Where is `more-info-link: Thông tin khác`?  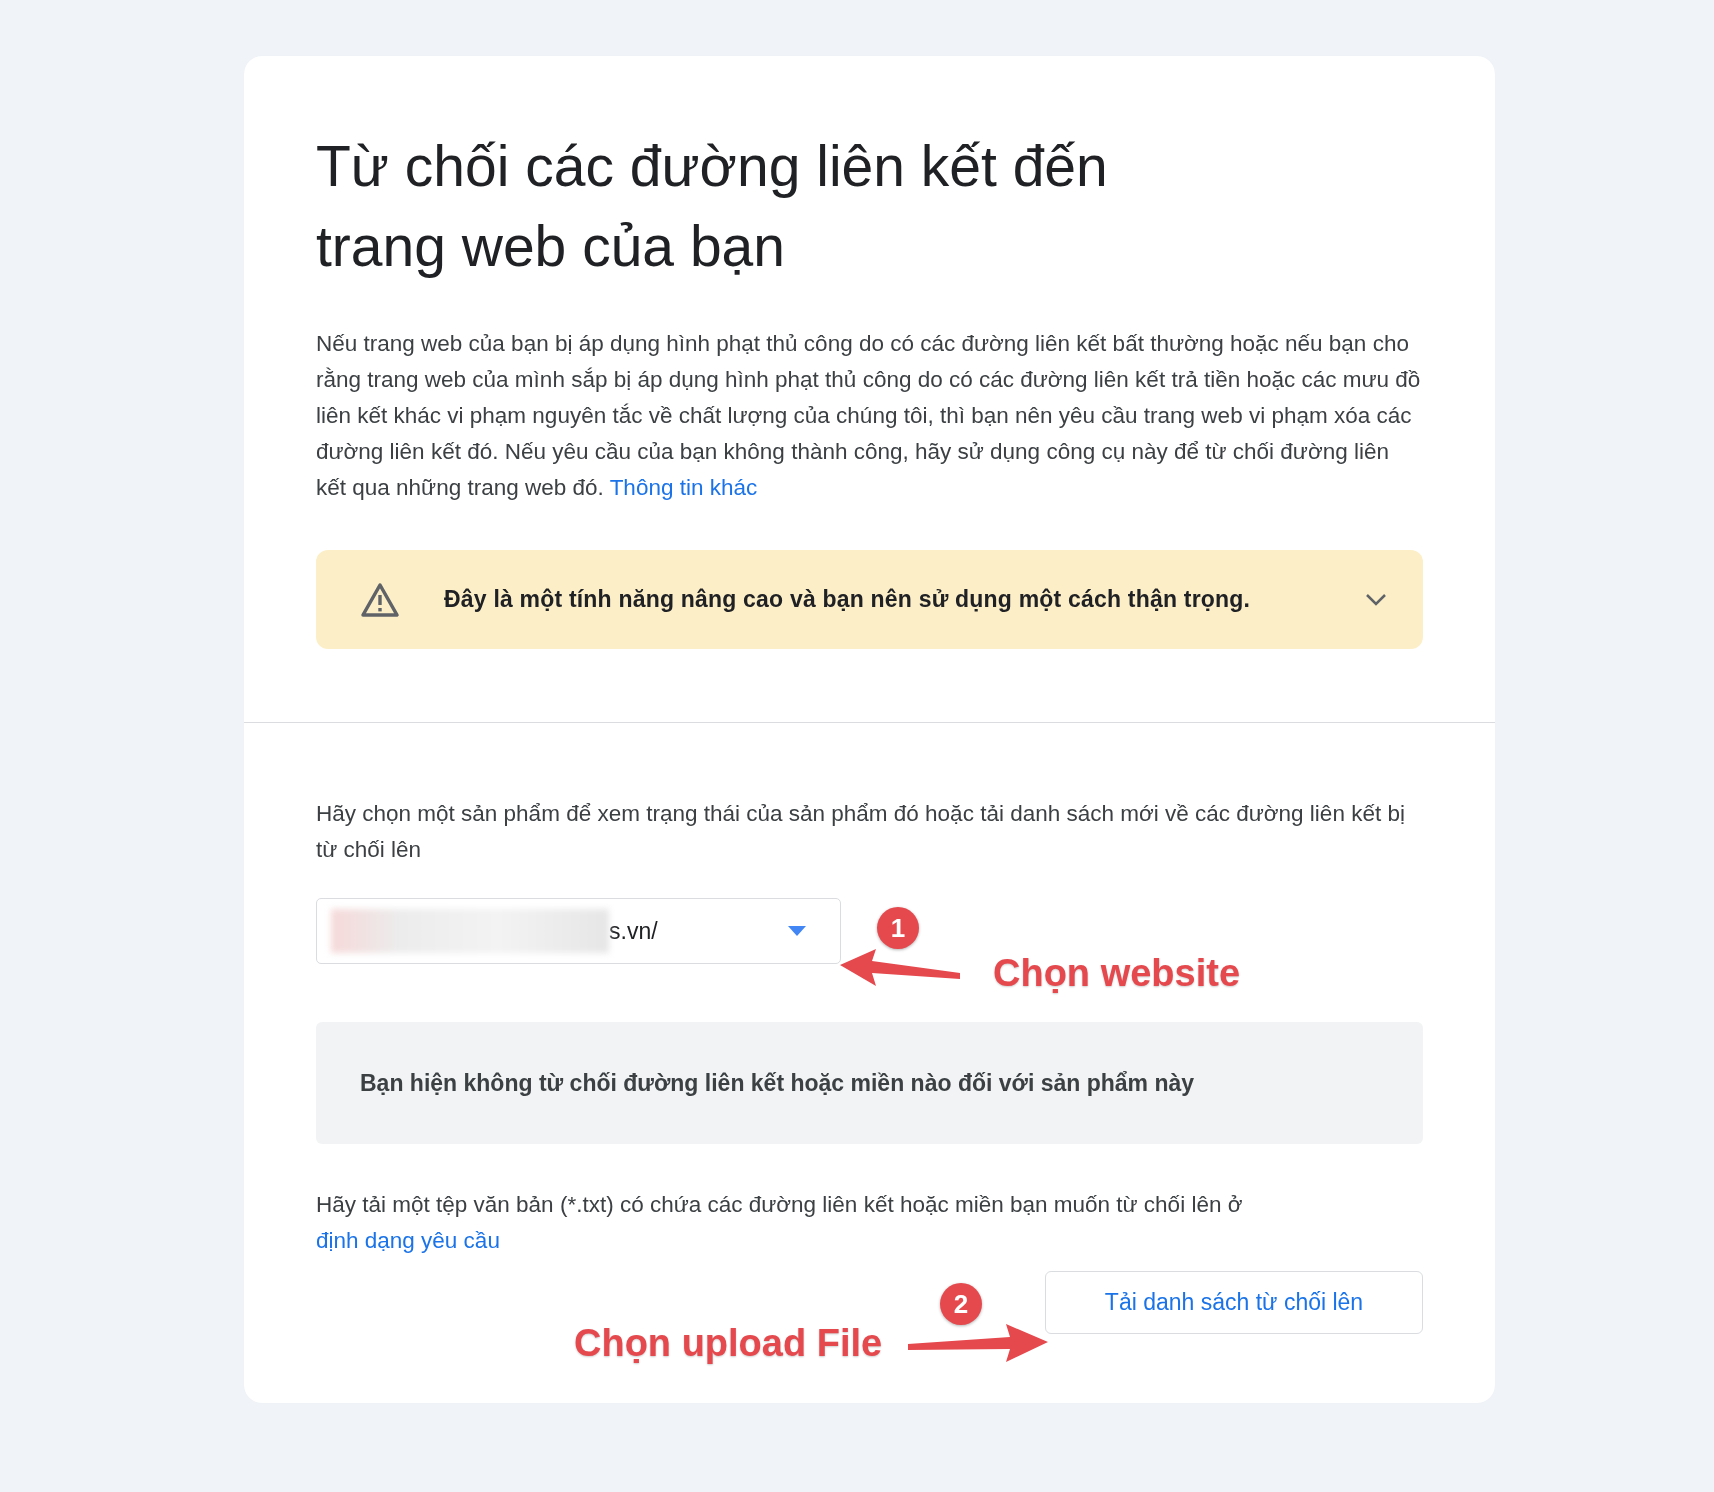 more-info-link: Thông tin khác is located at coordinates (683, 487).